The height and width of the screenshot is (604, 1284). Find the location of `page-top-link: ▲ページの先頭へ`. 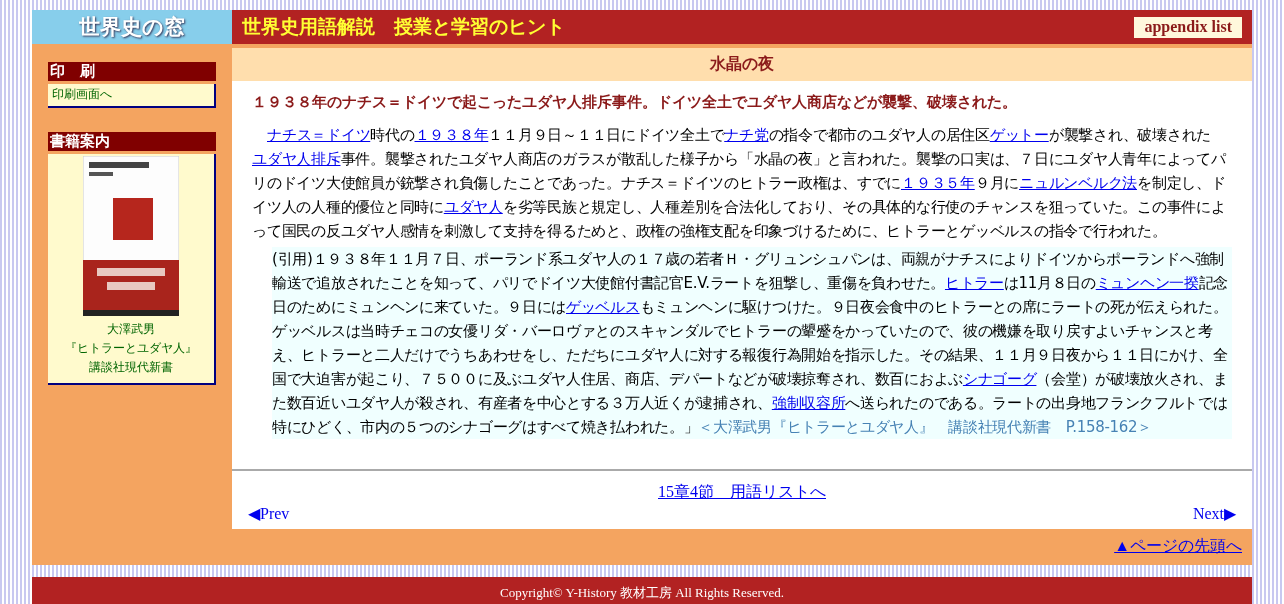

page-top-link: ▲ページの先頭へ is located at coordinates (1178, 545).